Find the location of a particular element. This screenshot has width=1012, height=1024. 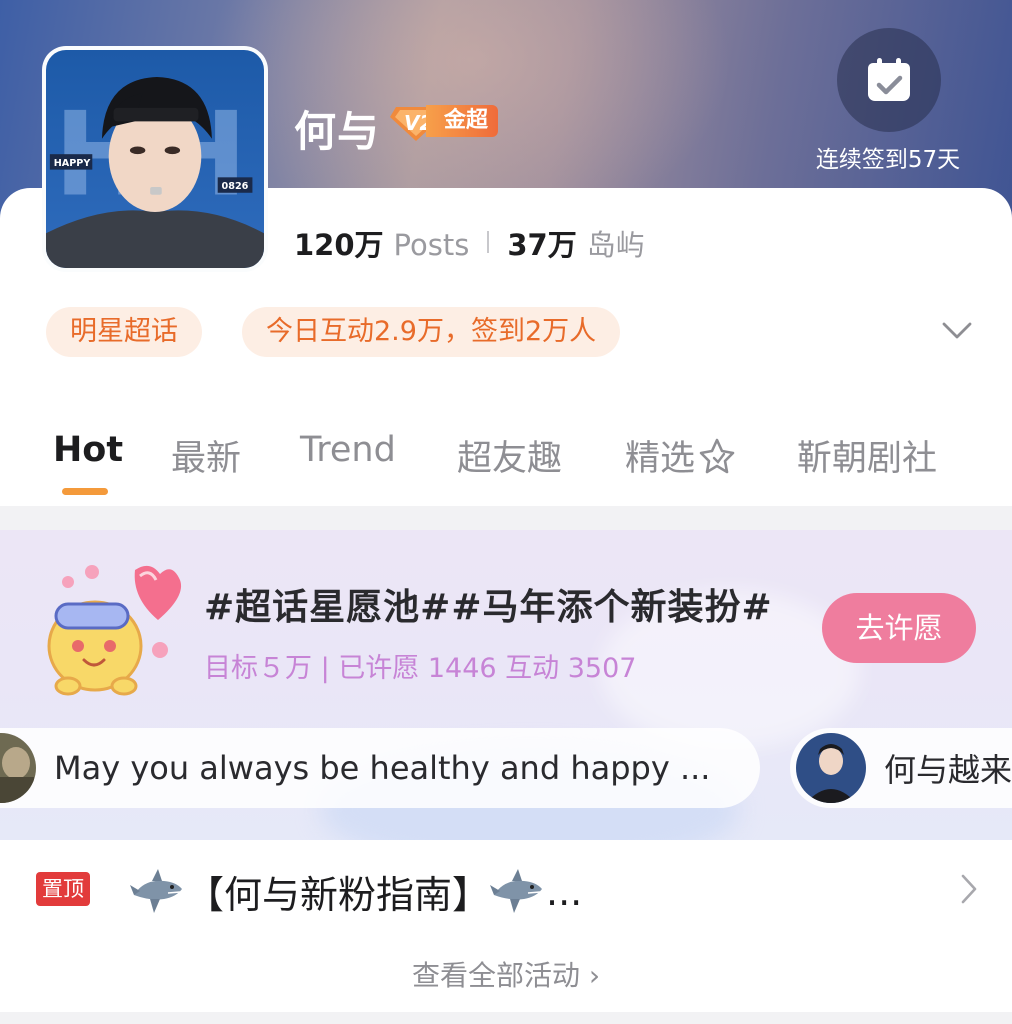

super-topic-avatar: HH HAPPY 0826 is located at coordinates (155, 159).